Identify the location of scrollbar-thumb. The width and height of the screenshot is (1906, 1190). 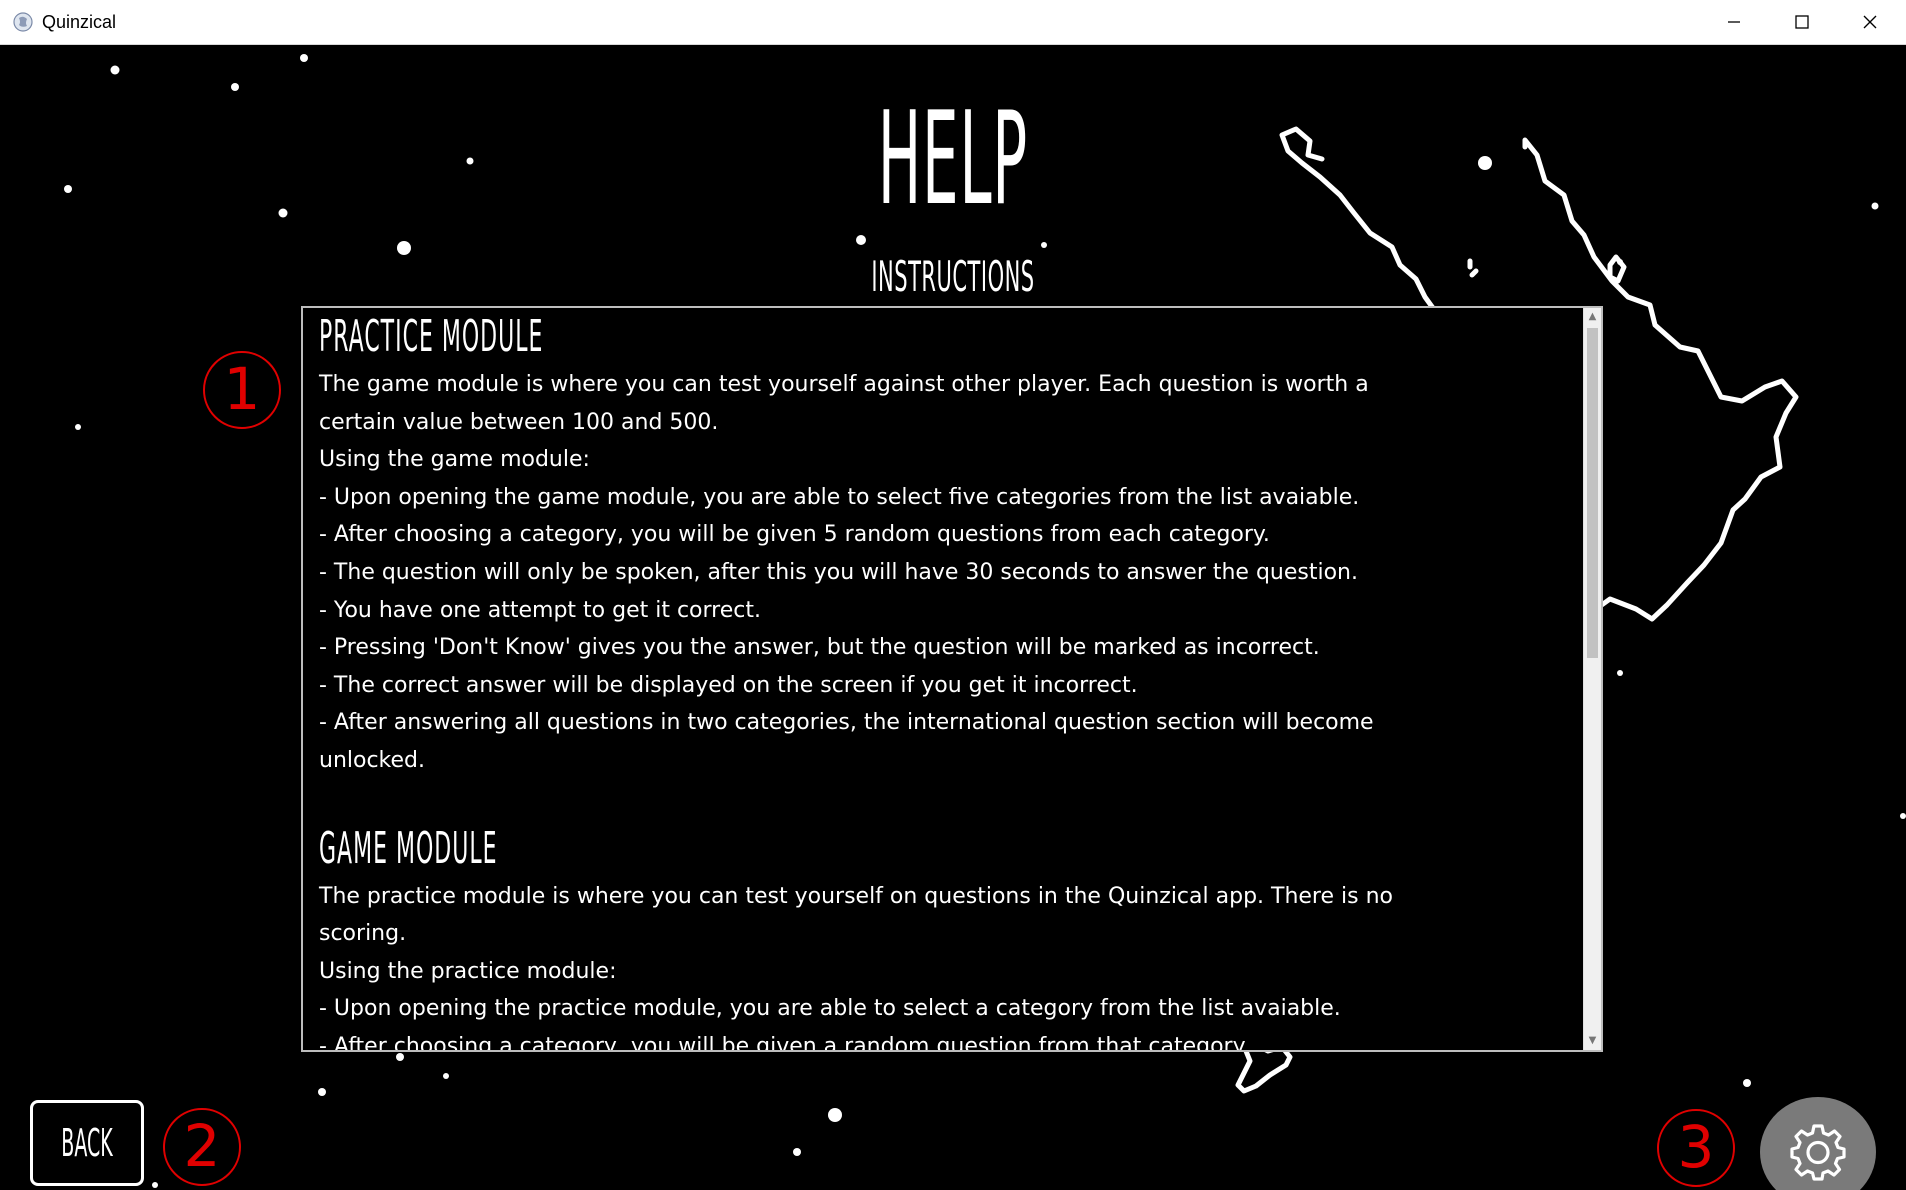
(1592, 493).